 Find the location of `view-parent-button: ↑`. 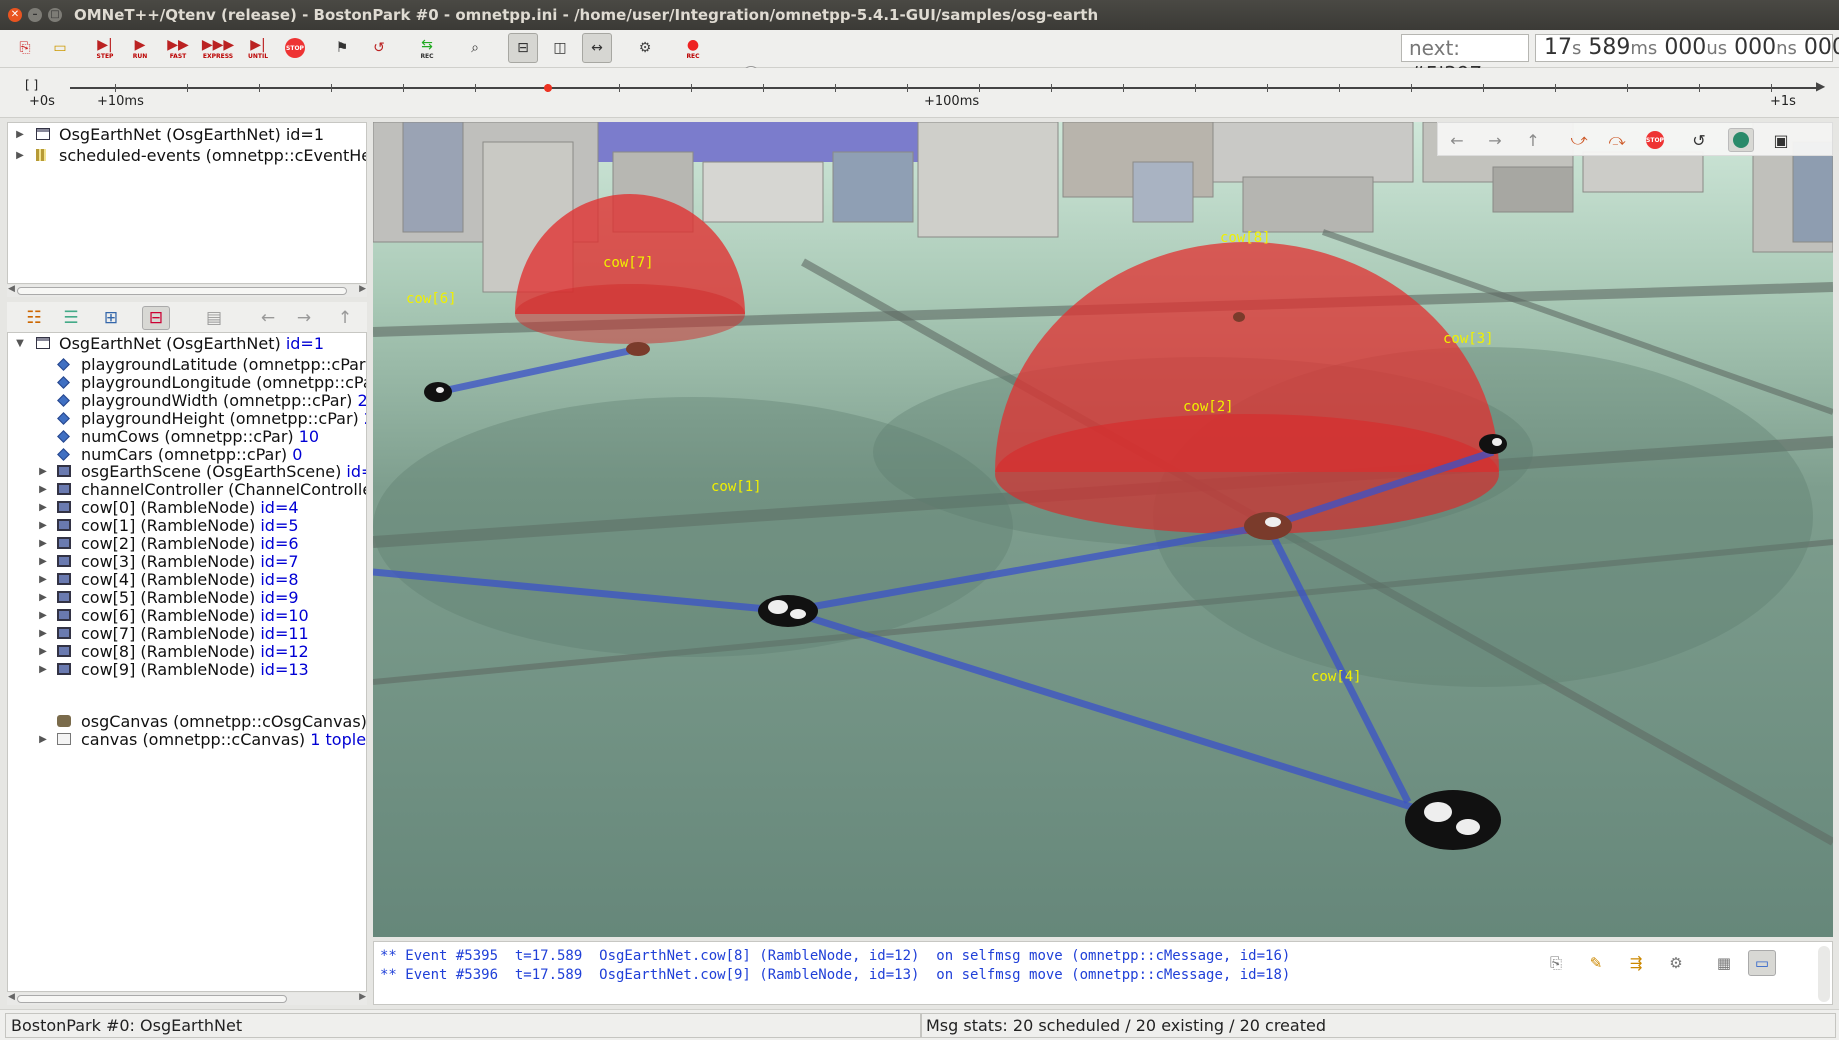

view-parent-button: ↑ is located at coordinates (1533, 140).